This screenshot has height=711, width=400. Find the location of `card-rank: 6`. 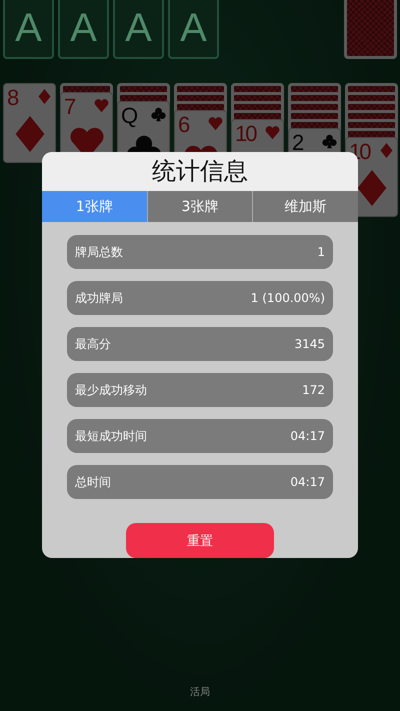

card-rank: 6 is located at coordinates (183, 125).